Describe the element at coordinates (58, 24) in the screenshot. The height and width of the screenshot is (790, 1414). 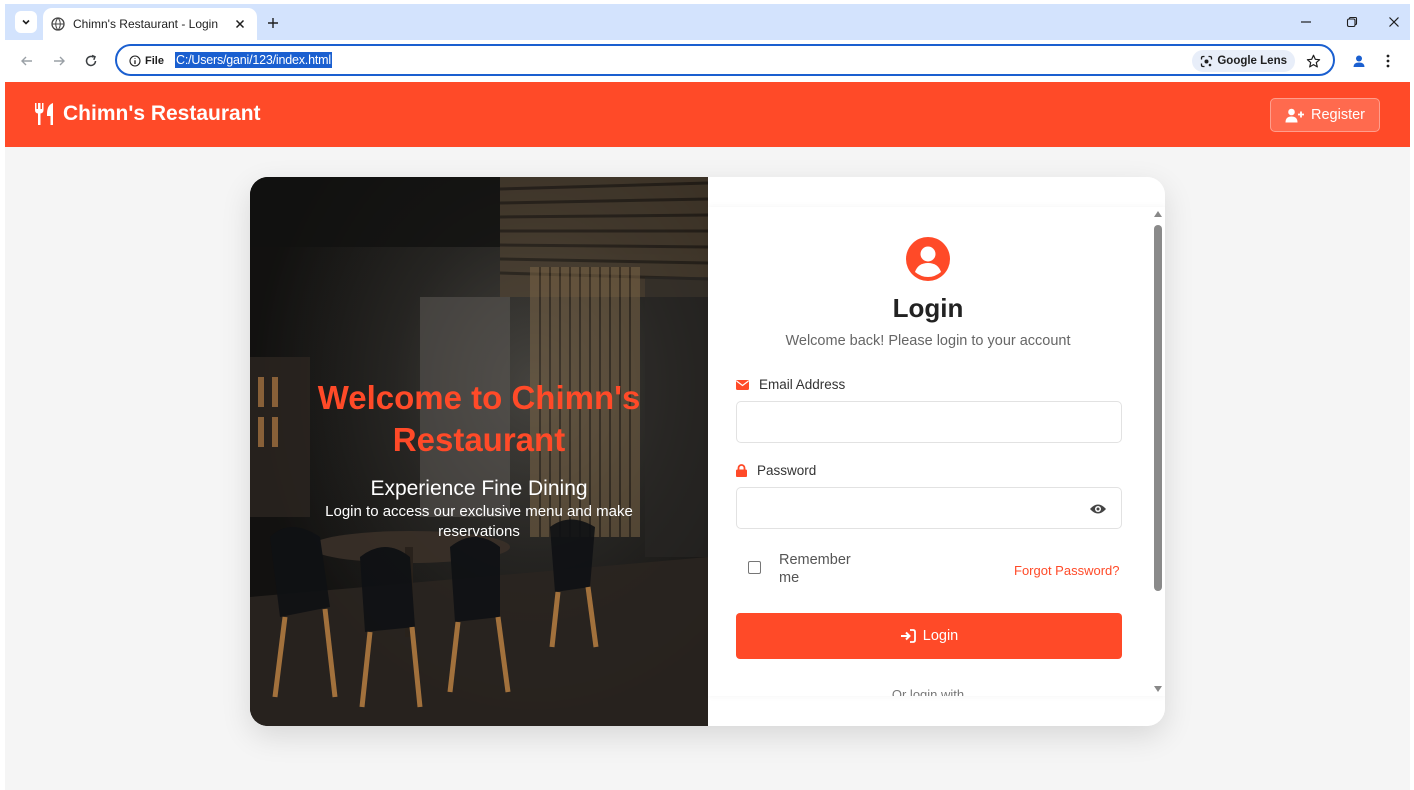
I see `globe-icon` at that location.